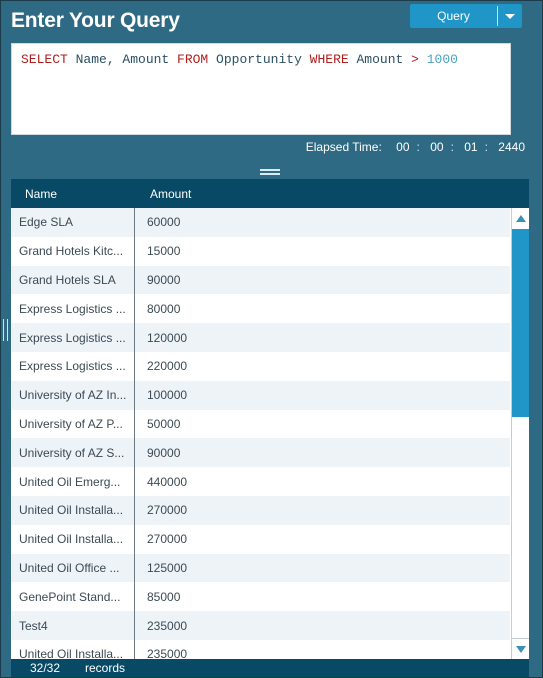 The image size is (543, 678). What do you see at coordinates (161, 366) in the screenshot?
I see `cell-amount: 220000` at bounding box center [161, 366].